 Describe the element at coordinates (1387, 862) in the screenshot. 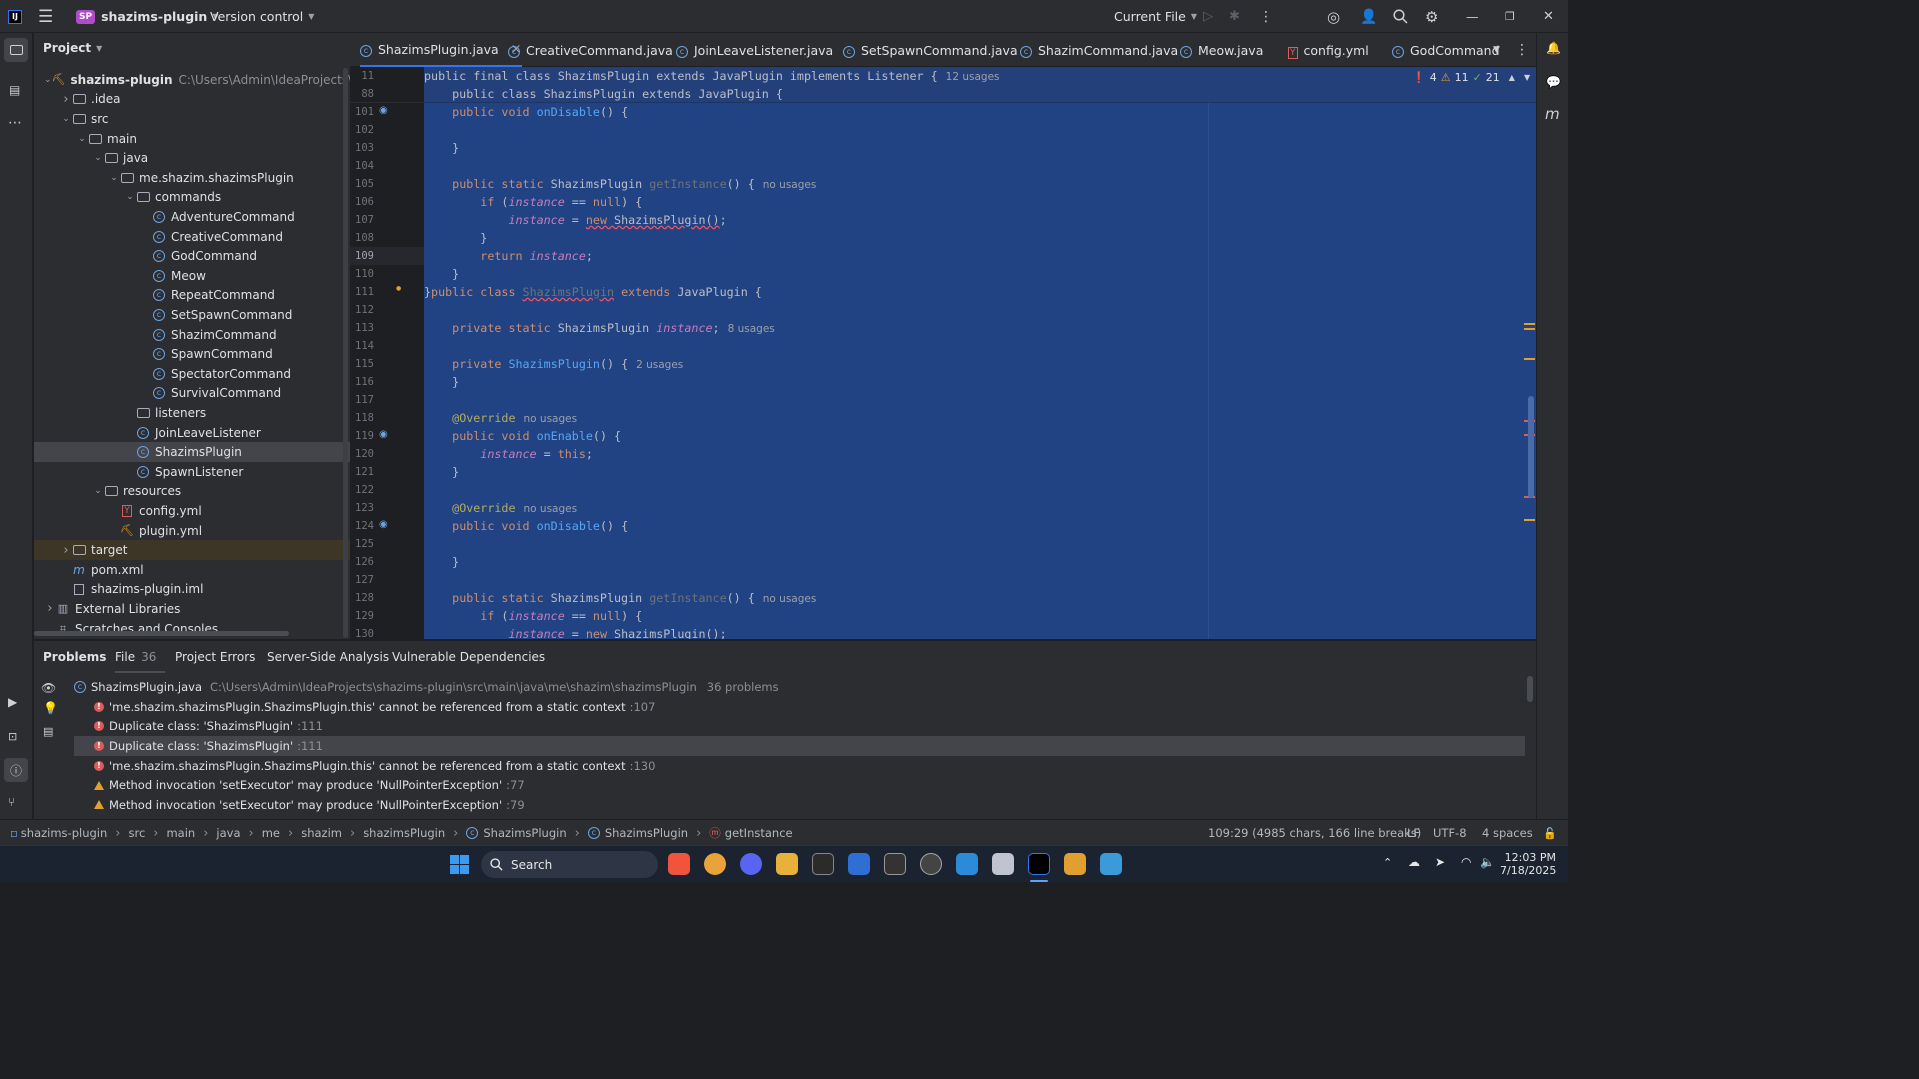

I see `chevron-up-icon: ⌃` at that location.